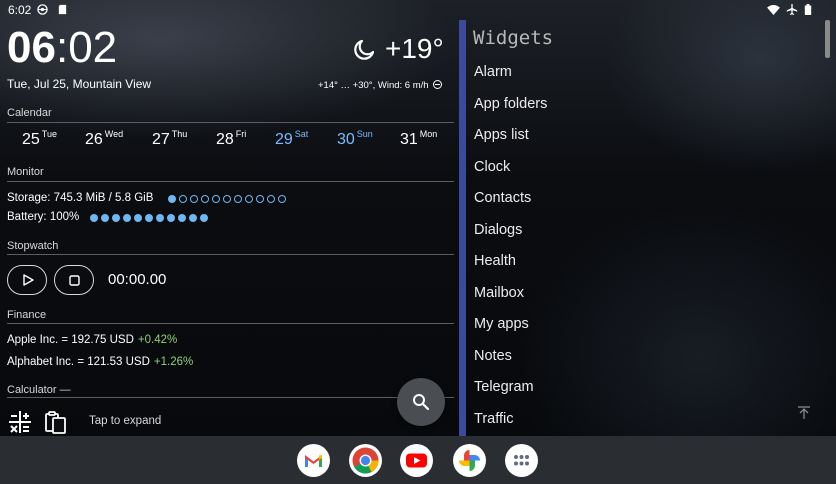  Describe the element at coordinates (493, 72) in the screenshot. I see `drawer-item-alarm: Alarm` at that location.